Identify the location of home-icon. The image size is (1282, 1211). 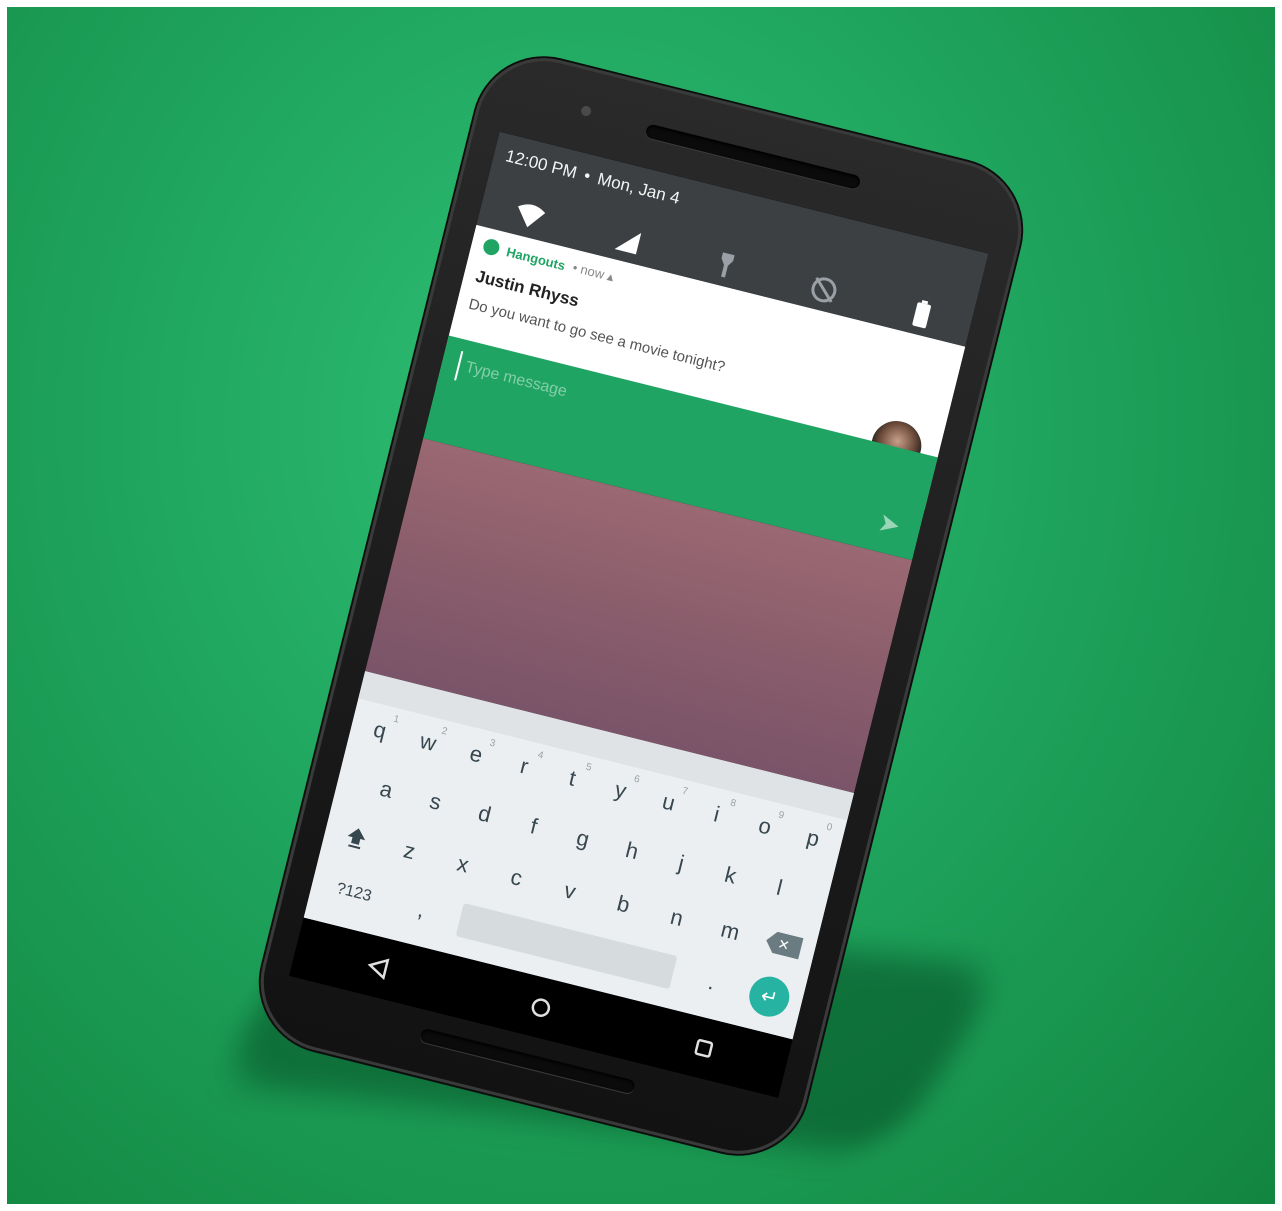
(541, 1007).